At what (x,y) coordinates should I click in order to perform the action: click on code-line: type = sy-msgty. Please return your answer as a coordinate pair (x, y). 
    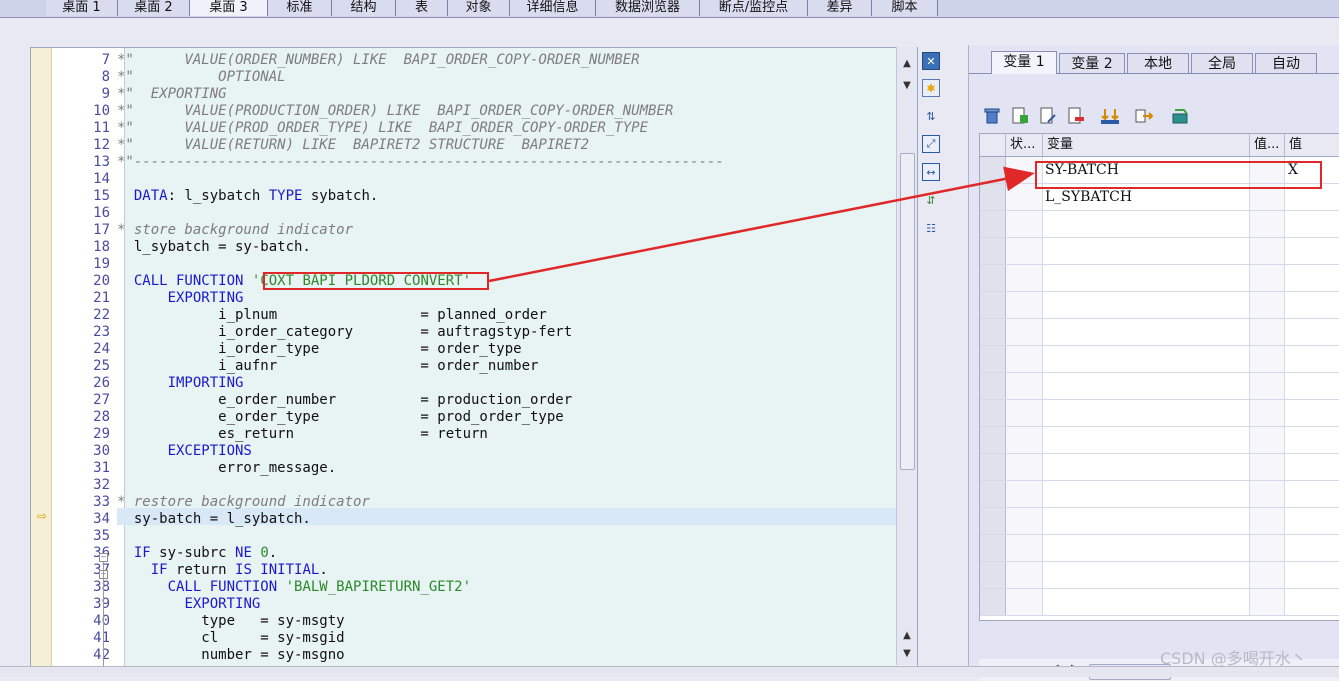
    Looking at the image, I should click on (230, 621).